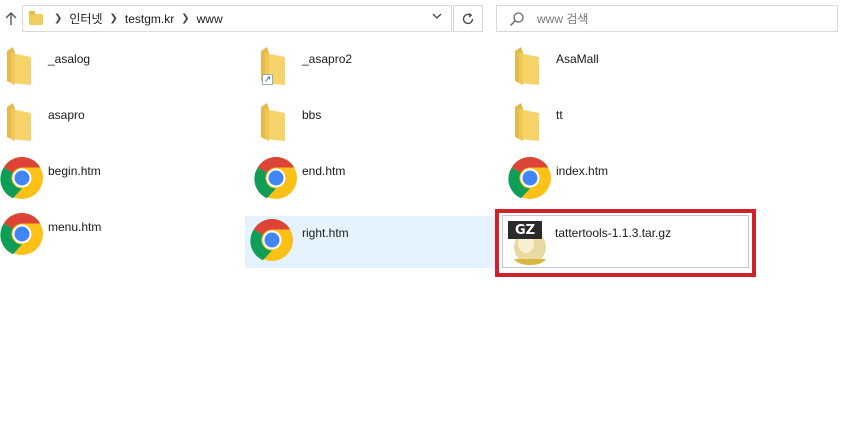 The image size is (846, 421). Describe the element at coordinates (582, 171) in the screenshot. I see `file-name: index.htm` at that location.